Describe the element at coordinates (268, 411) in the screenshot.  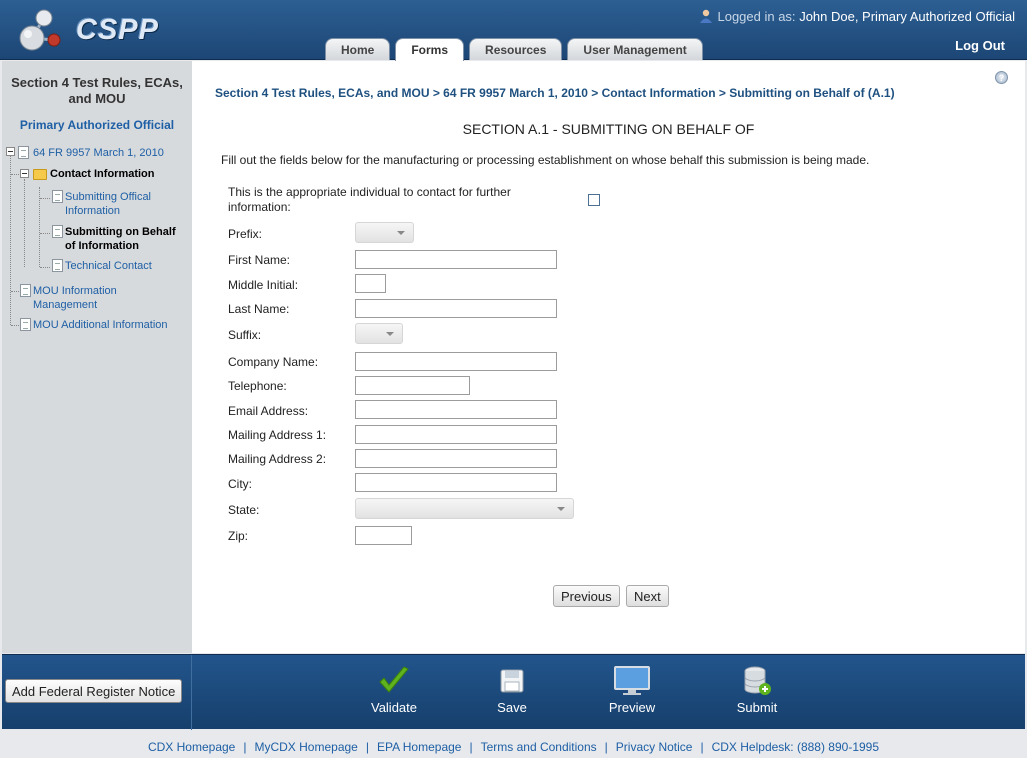
I see `email-label: Email Address:` at that location.